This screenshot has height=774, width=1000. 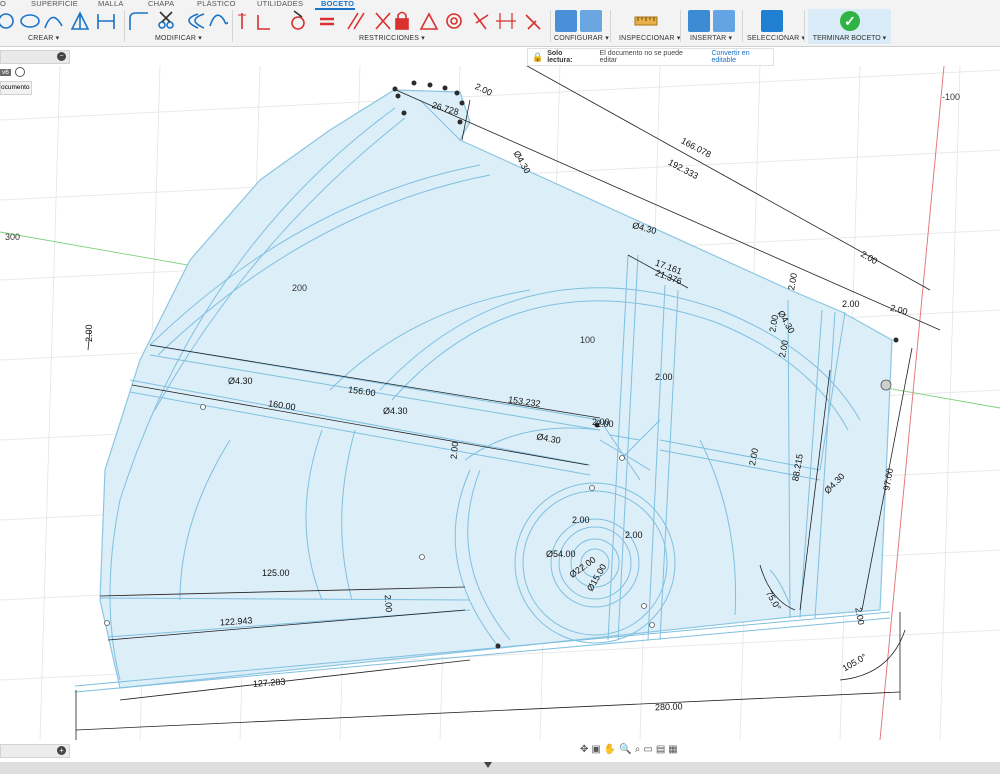 What do you see at coordinates (849, 38) in the screenshot?
I see `finish-sketch-label: TERMINAR BOCETO ▾` at bounding box center [849, 38].